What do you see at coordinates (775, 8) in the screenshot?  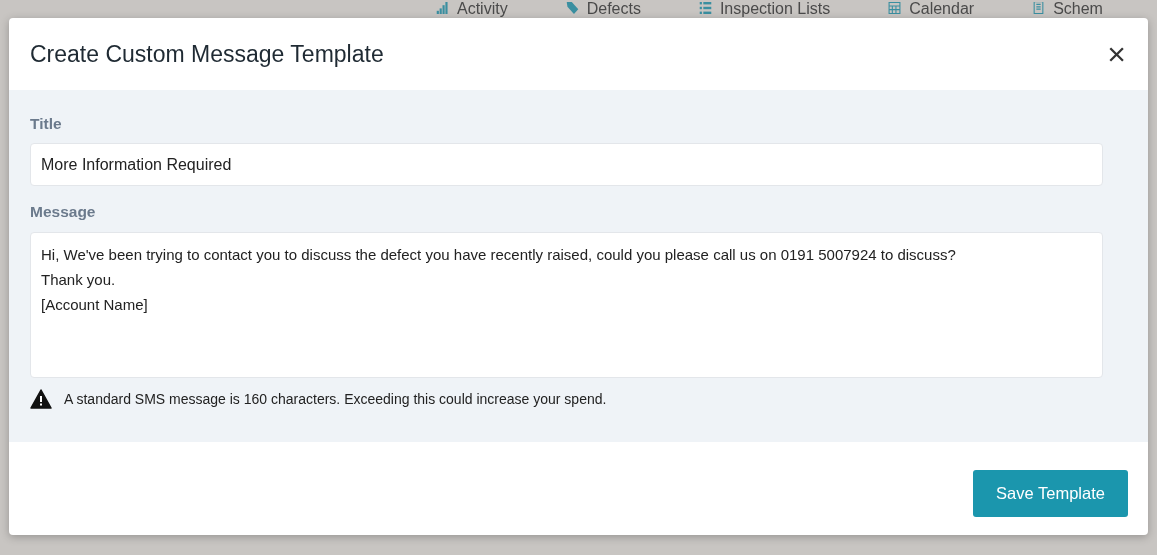 I see `nav-item: Inspection Lists` at bounding box center [775, 8].